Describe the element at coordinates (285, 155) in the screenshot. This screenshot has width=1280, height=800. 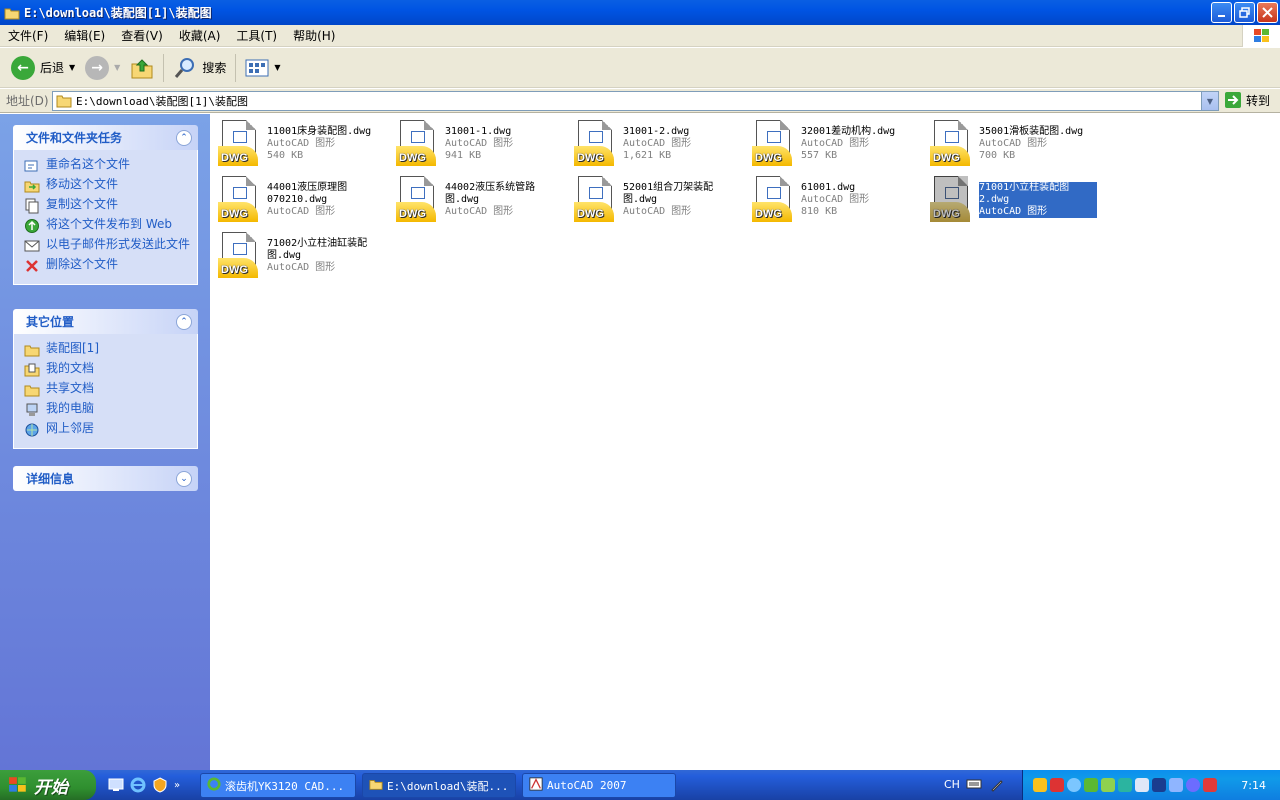
I see `file-size: 540 KB` at that location.